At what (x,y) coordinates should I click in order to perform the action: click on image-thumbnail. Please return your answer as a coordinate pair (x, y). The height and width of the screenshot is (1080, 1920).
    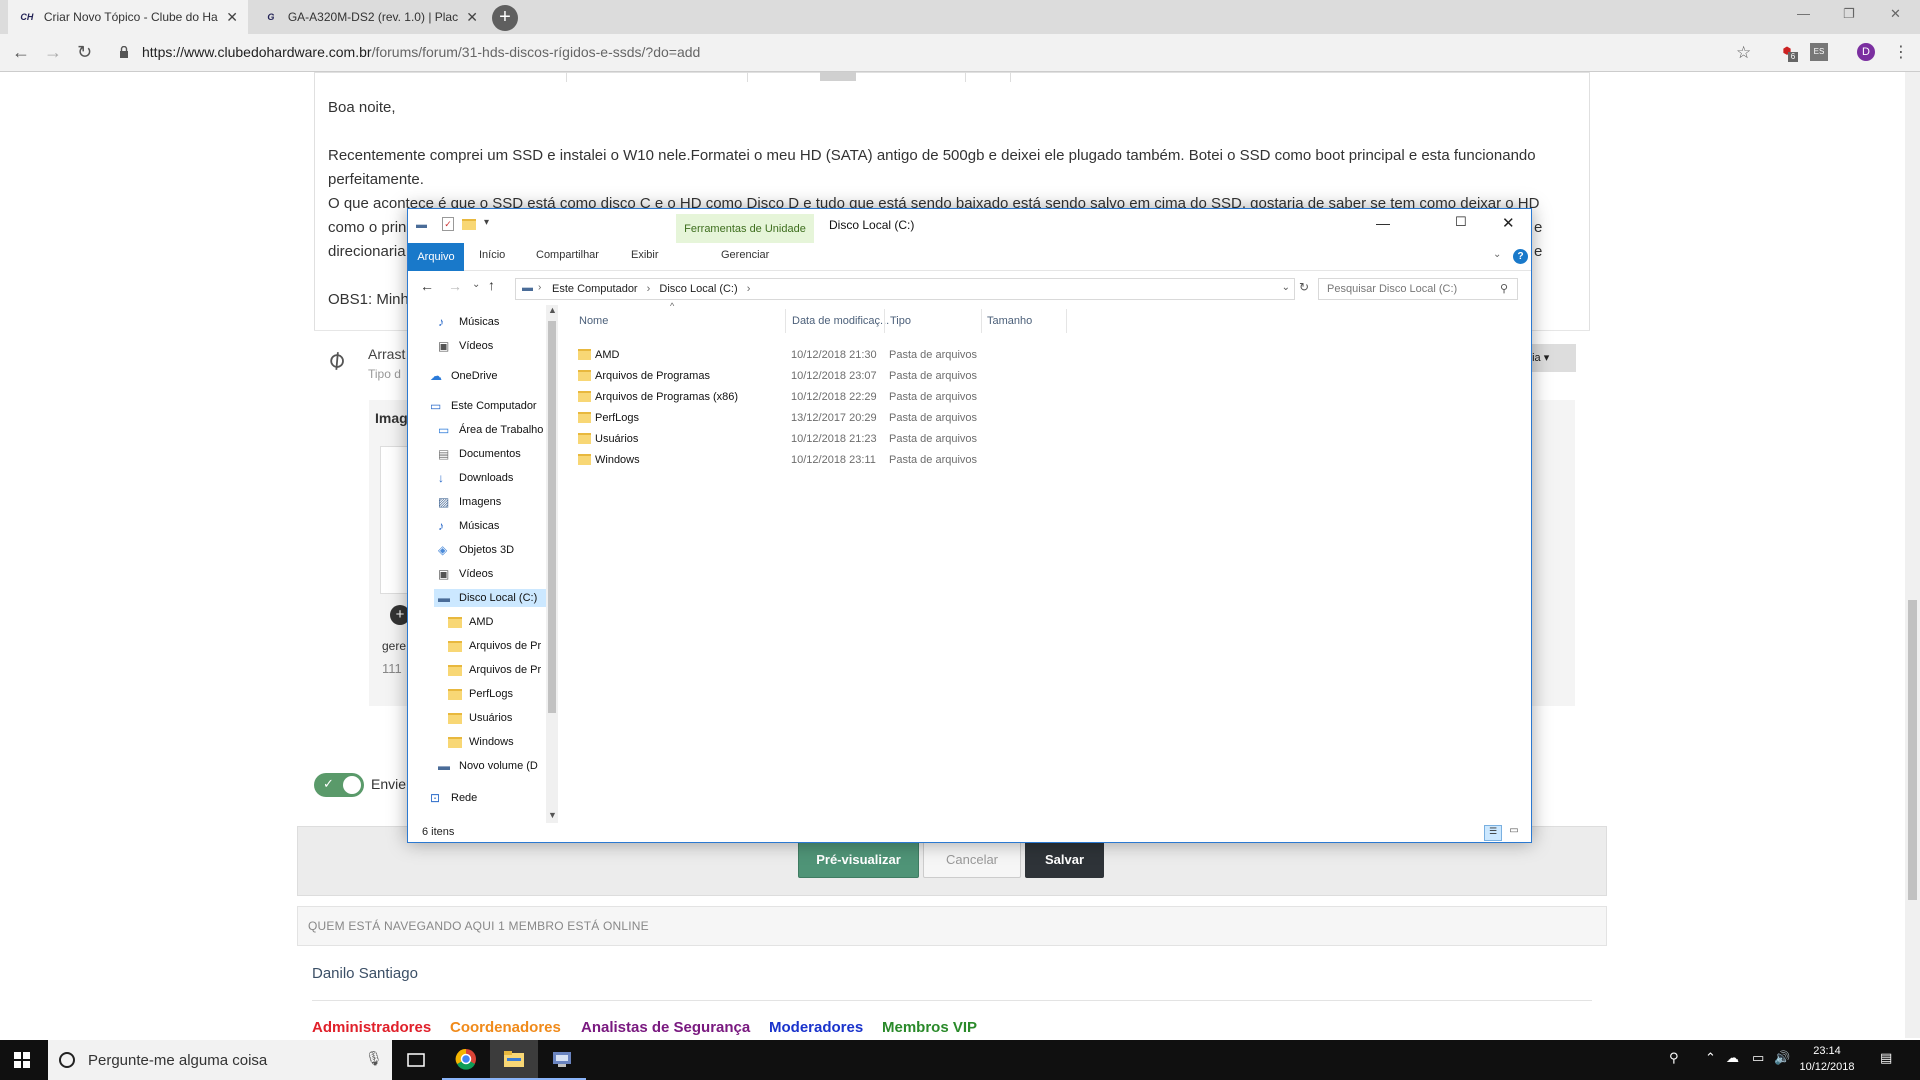
    Looking at the image, I should click on (394, 520).